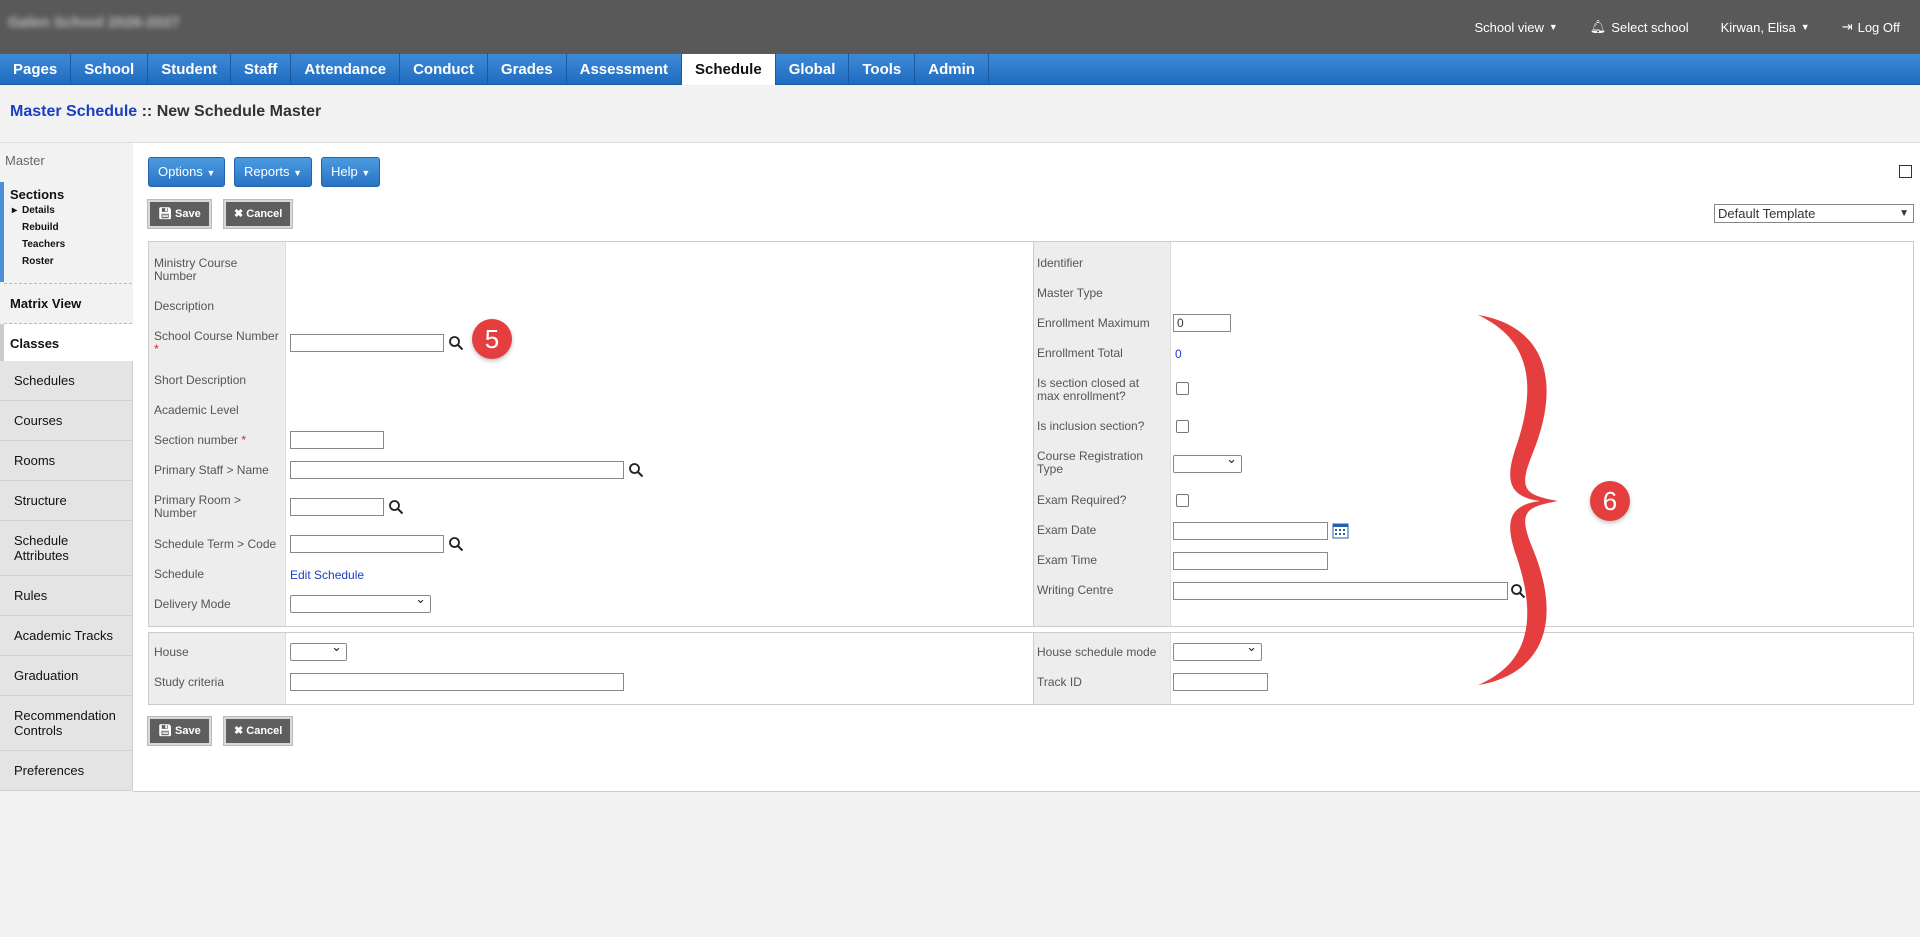  Describe the element at coordinates (66, 501) in the screenshot. I see `sidebar-item-structure: Structure` at that location.